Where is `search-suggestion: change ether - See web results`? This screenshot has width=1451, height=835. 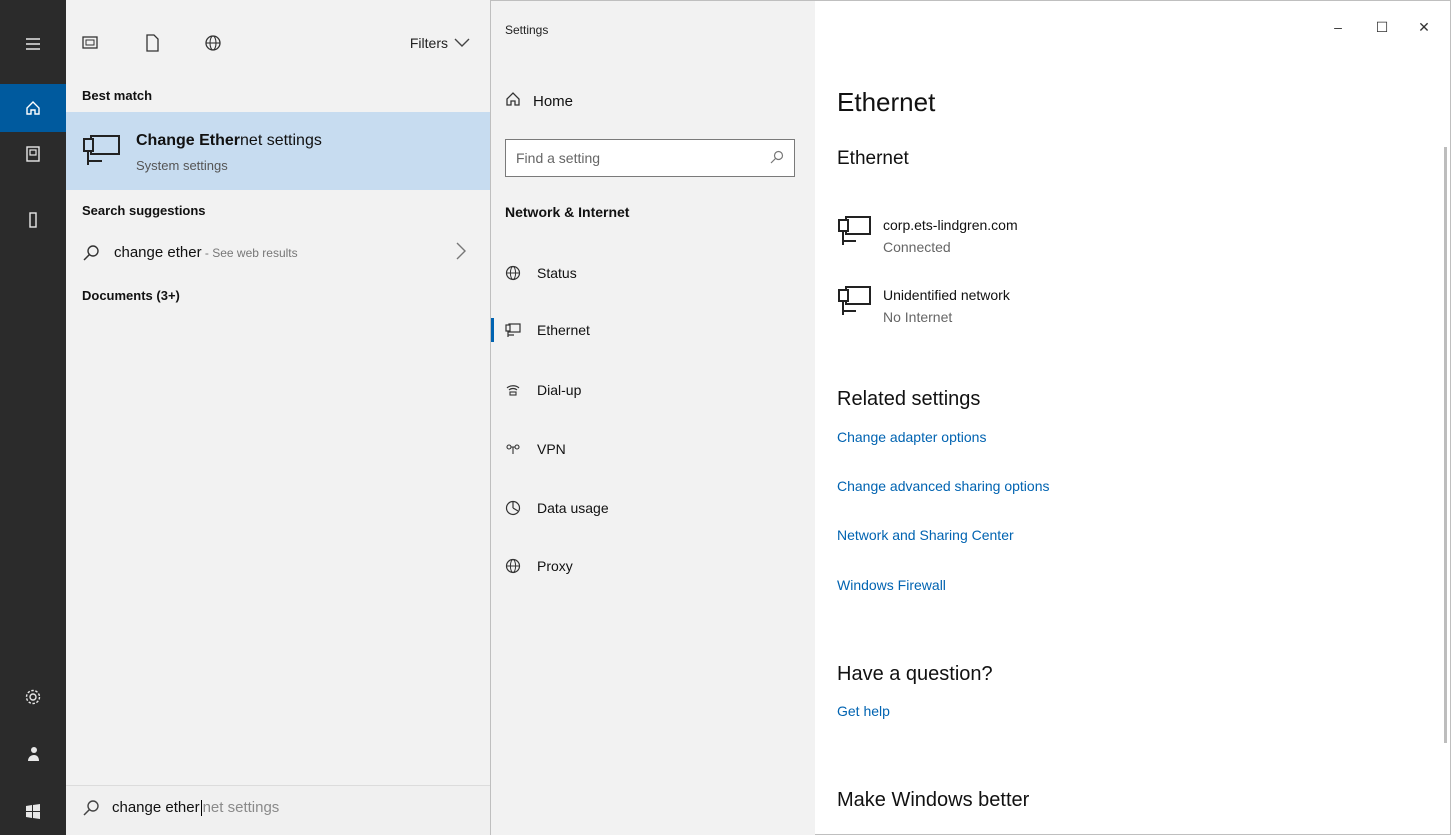
search-suggestion: change ether - See web results is located at coordinates (278, 254).